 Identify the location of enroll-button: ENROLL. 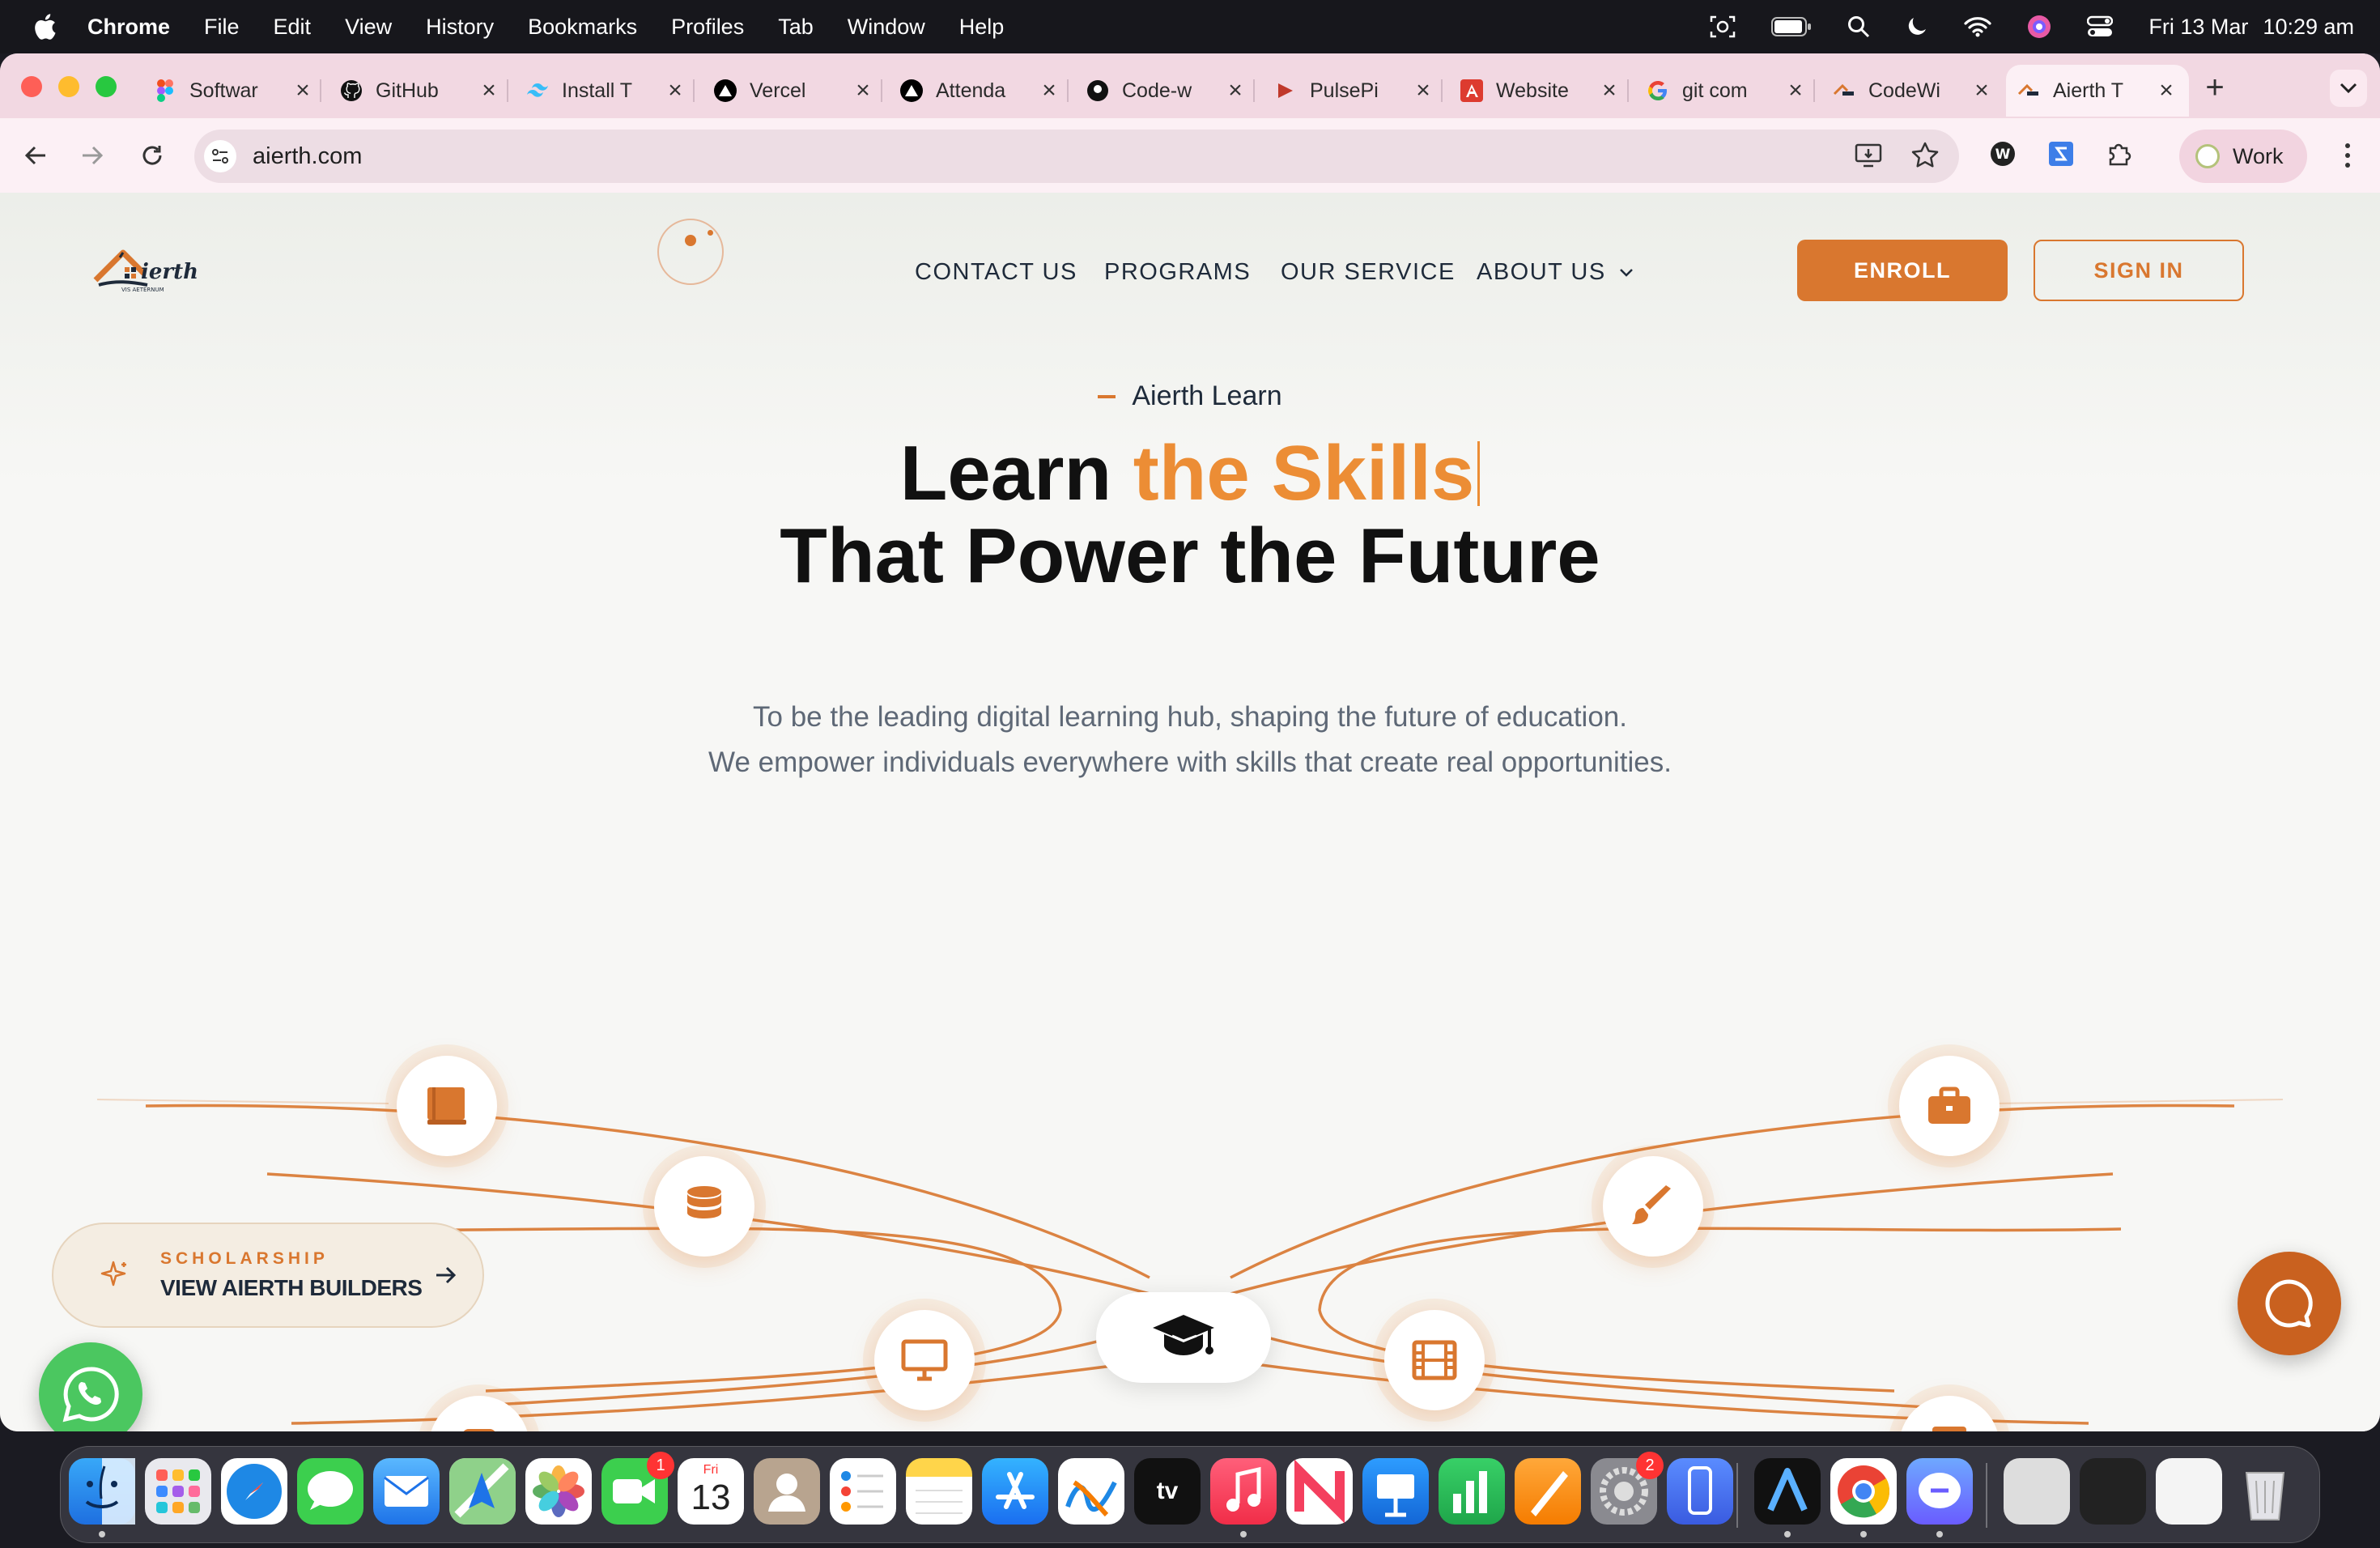
(1903, 271).